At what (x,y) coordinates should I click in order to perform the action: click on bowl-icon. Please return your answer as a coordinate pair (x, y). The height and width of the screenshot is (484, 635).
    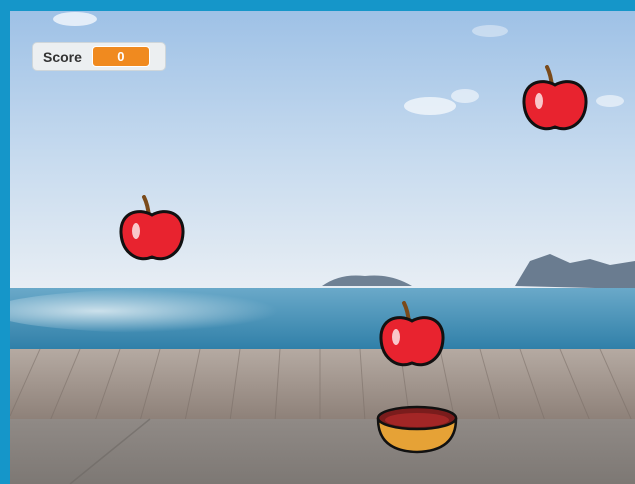
    Looking at the image, I should click on (417, 429).